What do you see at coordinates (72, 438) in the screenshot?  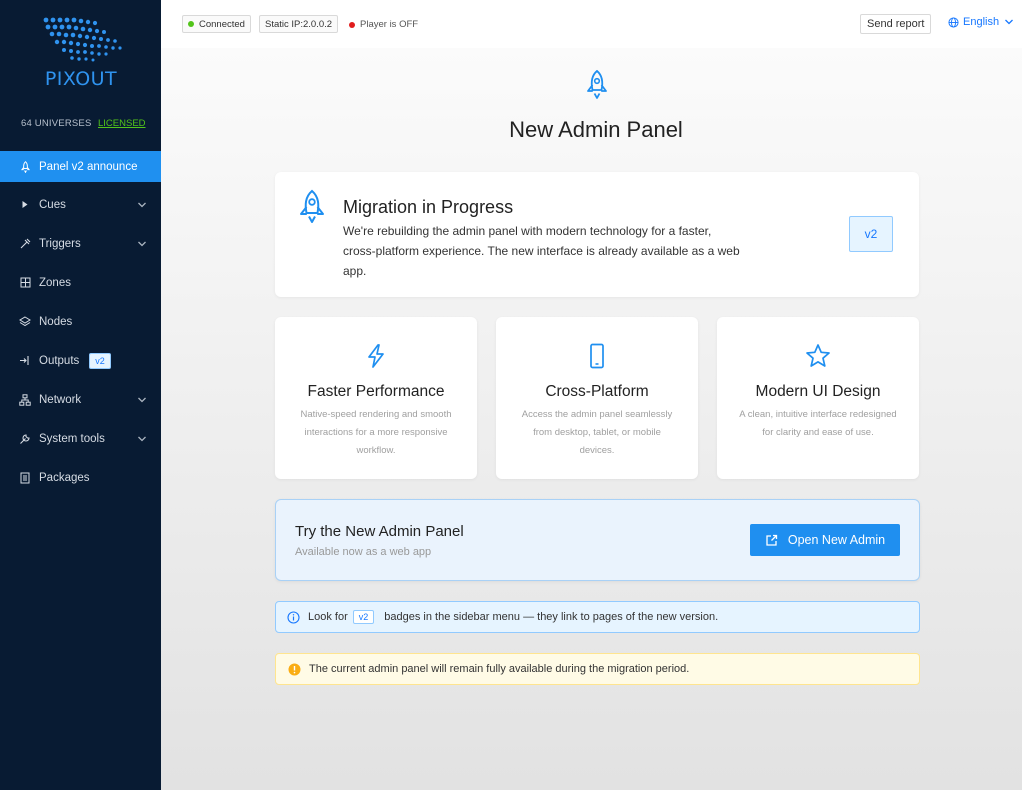 I see `sidebar-item-label: System tools` at bounding box center [72, 438].